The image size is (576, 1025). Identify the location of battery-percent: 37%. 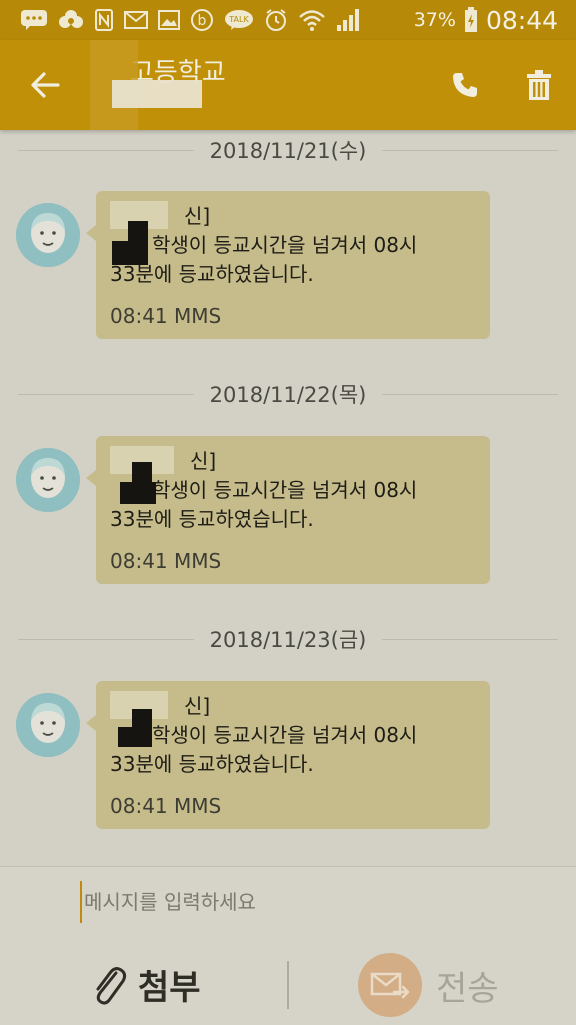
(434, 20).